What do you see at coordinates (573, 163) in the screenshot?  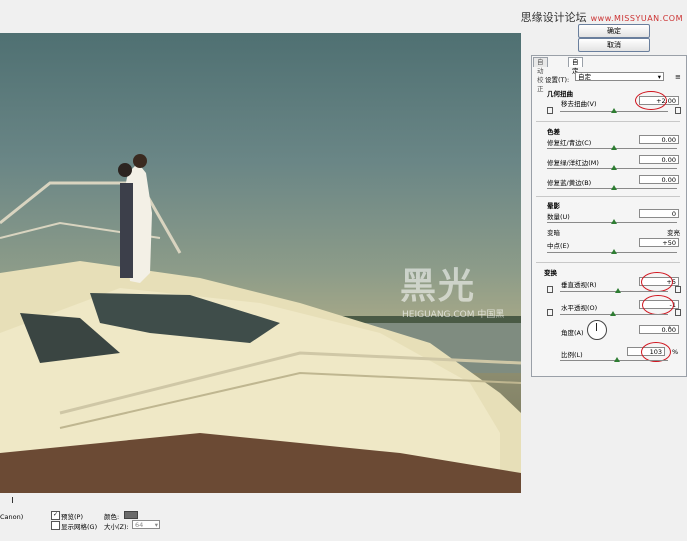 I see `green-magenta-label: 修复绿/洋红边(M)` at bounding box center [573, 163].